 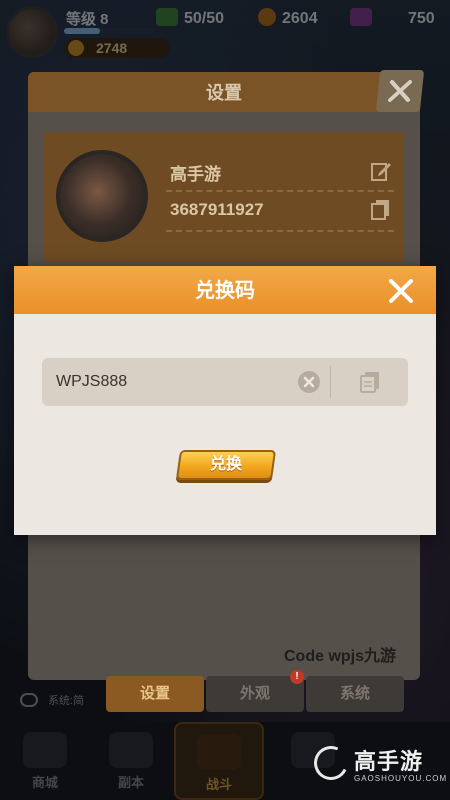 I want to click on watermark-name: 高手游, so click(x=389, y=761).